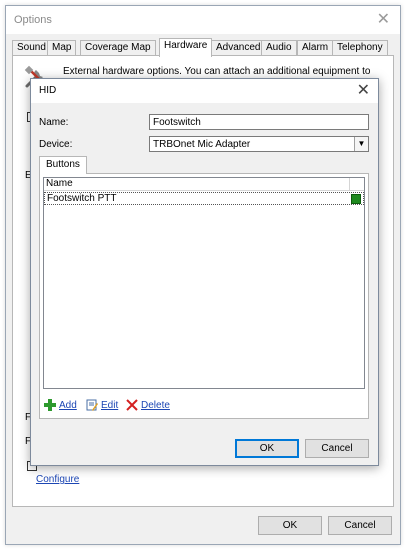 This screenshot has width=406, height=550. What do you see at coordinates (267, 448) in the screenshot?
I see `hid-ok-button: OK` at bounding box center [267, 448].